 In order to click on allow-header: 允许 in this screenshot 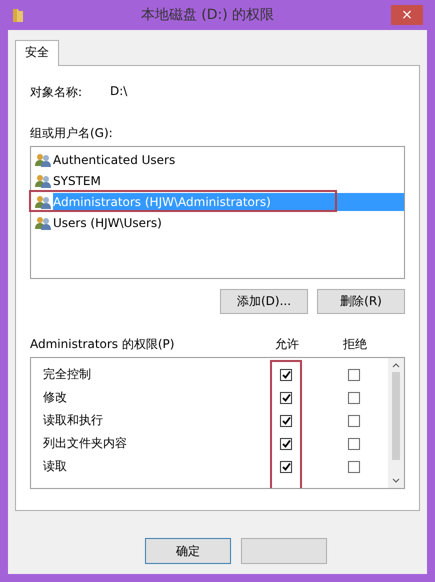, I will do `click(287, 344)`.